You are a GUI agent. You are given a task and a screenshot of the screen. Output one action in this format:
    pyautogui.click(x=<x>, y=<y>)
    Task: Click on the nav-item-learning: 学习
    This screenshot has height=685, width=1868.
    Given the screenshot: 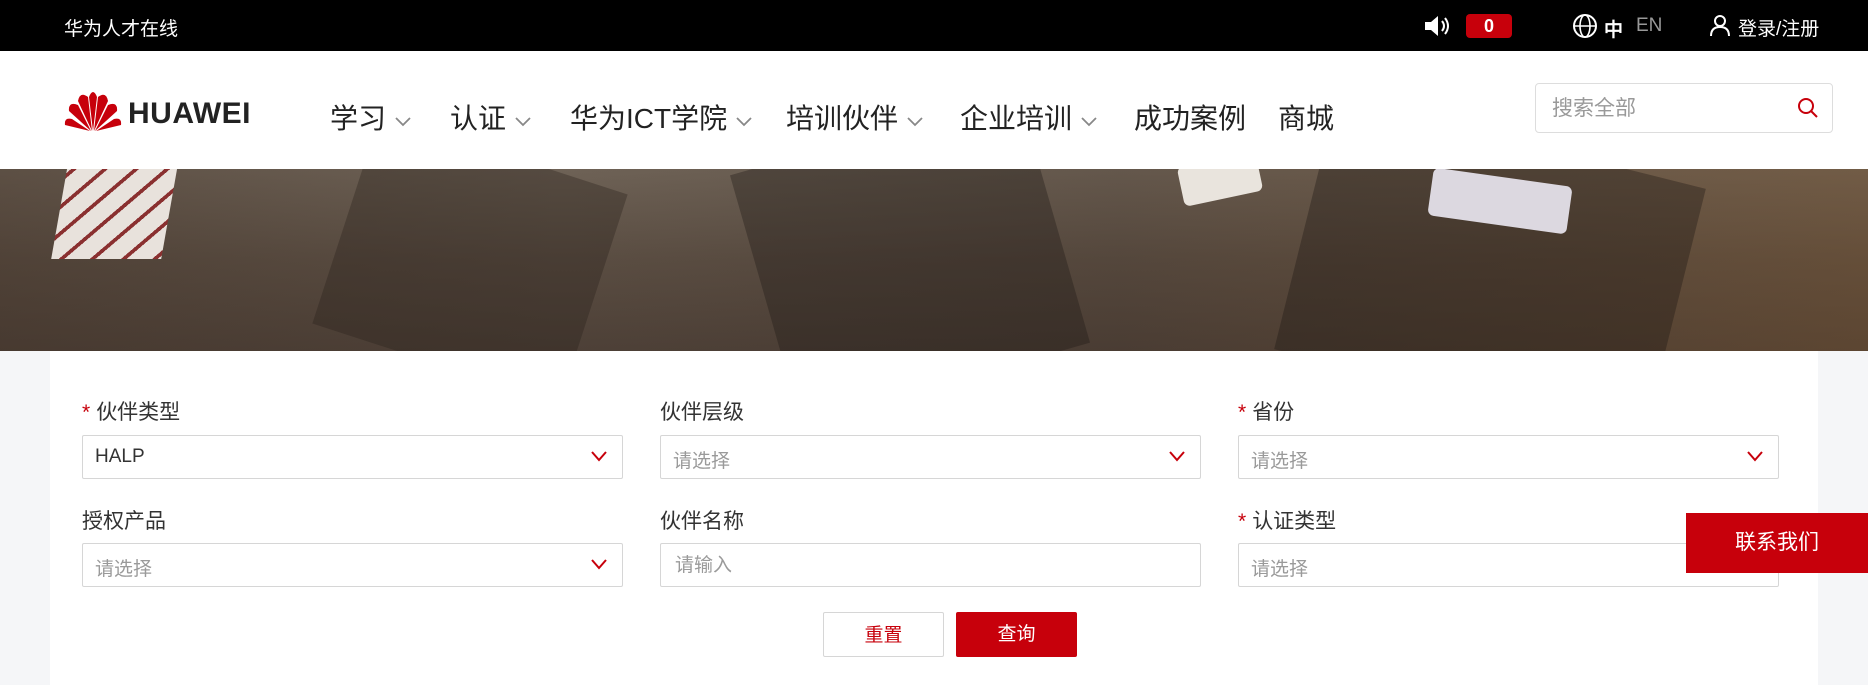 What is the action you would take?
    pyautogui.click(x=371, y=117)
    